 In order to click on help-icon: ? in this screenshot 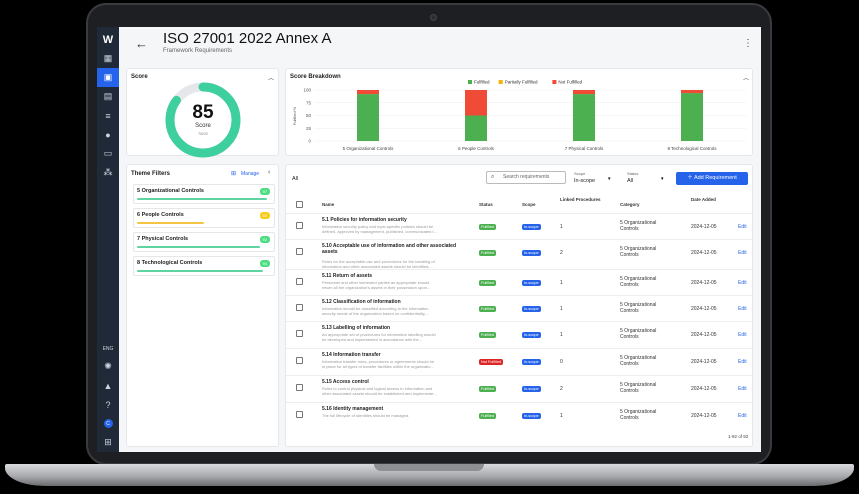, I will do `click(108, 404)`.